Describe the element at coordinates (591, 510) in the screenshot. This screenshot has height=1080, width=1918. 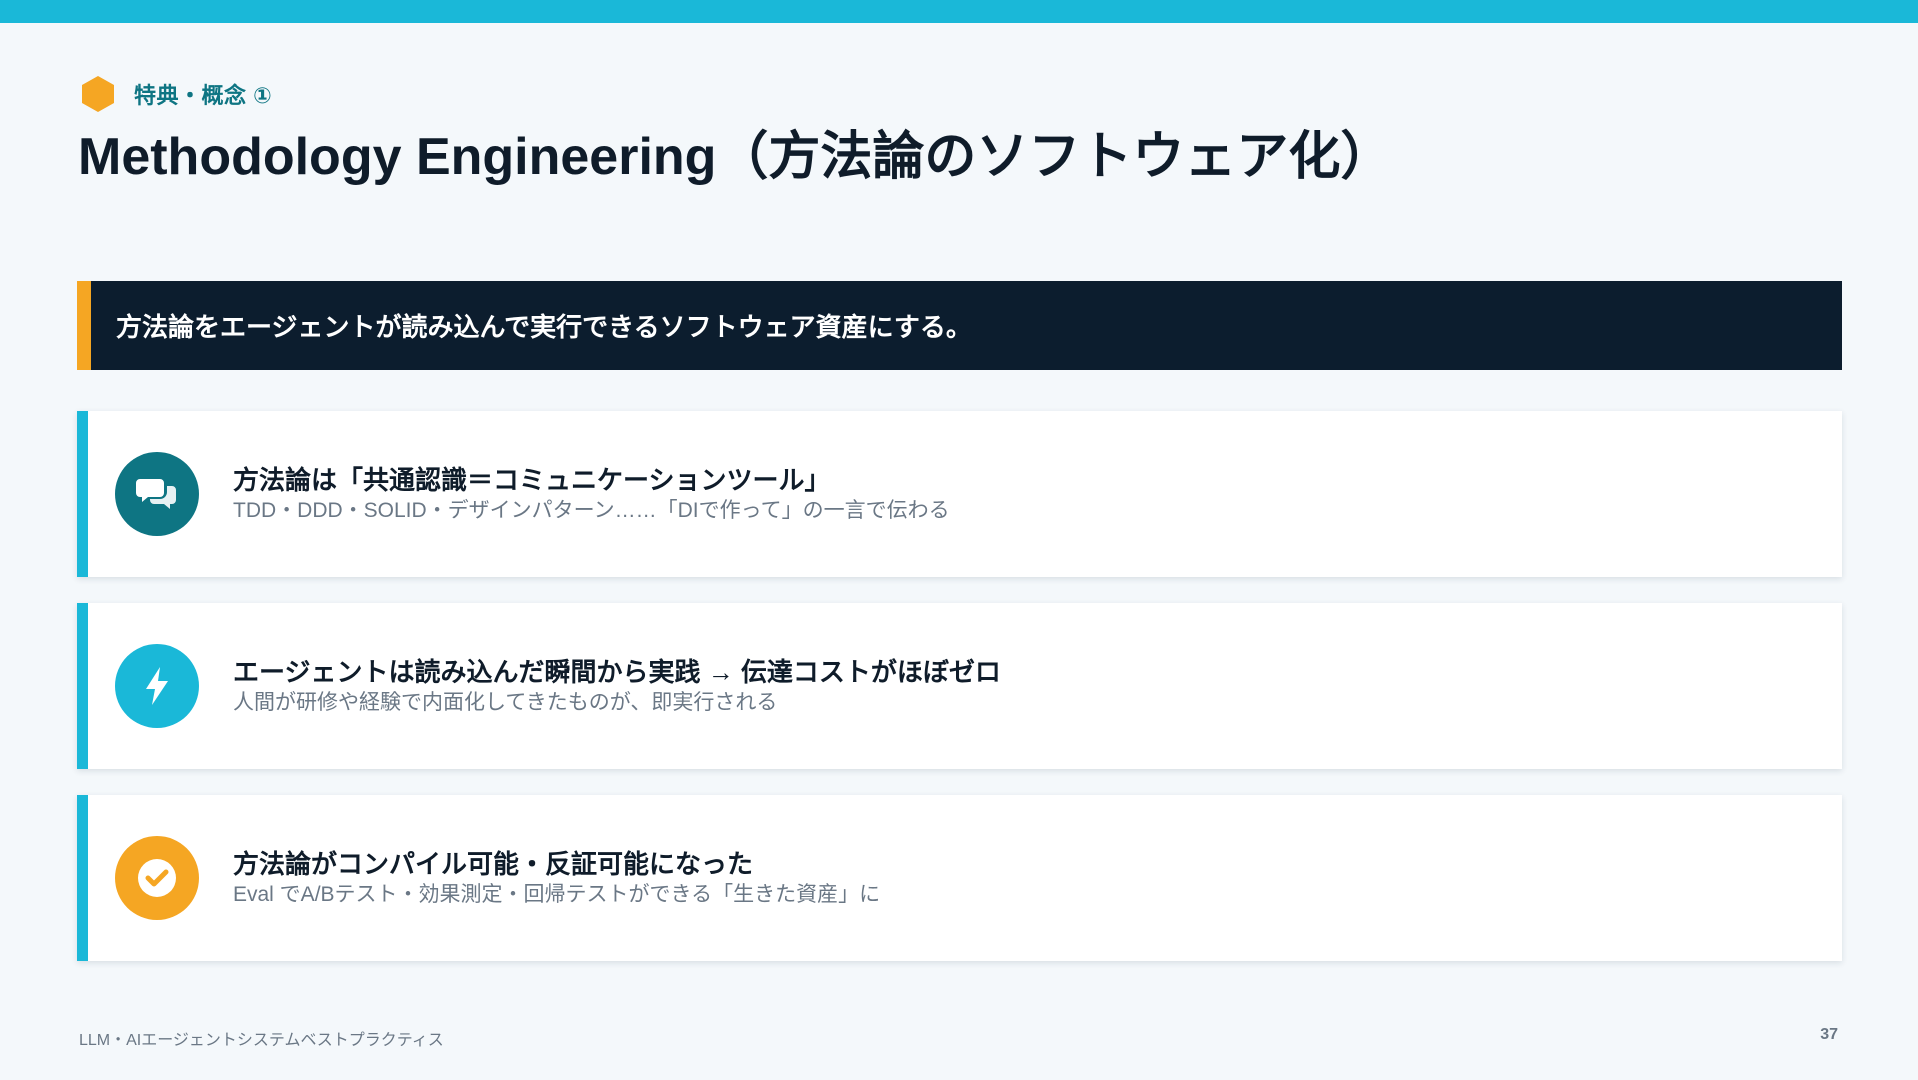
I see `card-subtitle: TDD・DDD・SOLID・デザインパターン……「DIで作って」の一言で伝わる` at that location.